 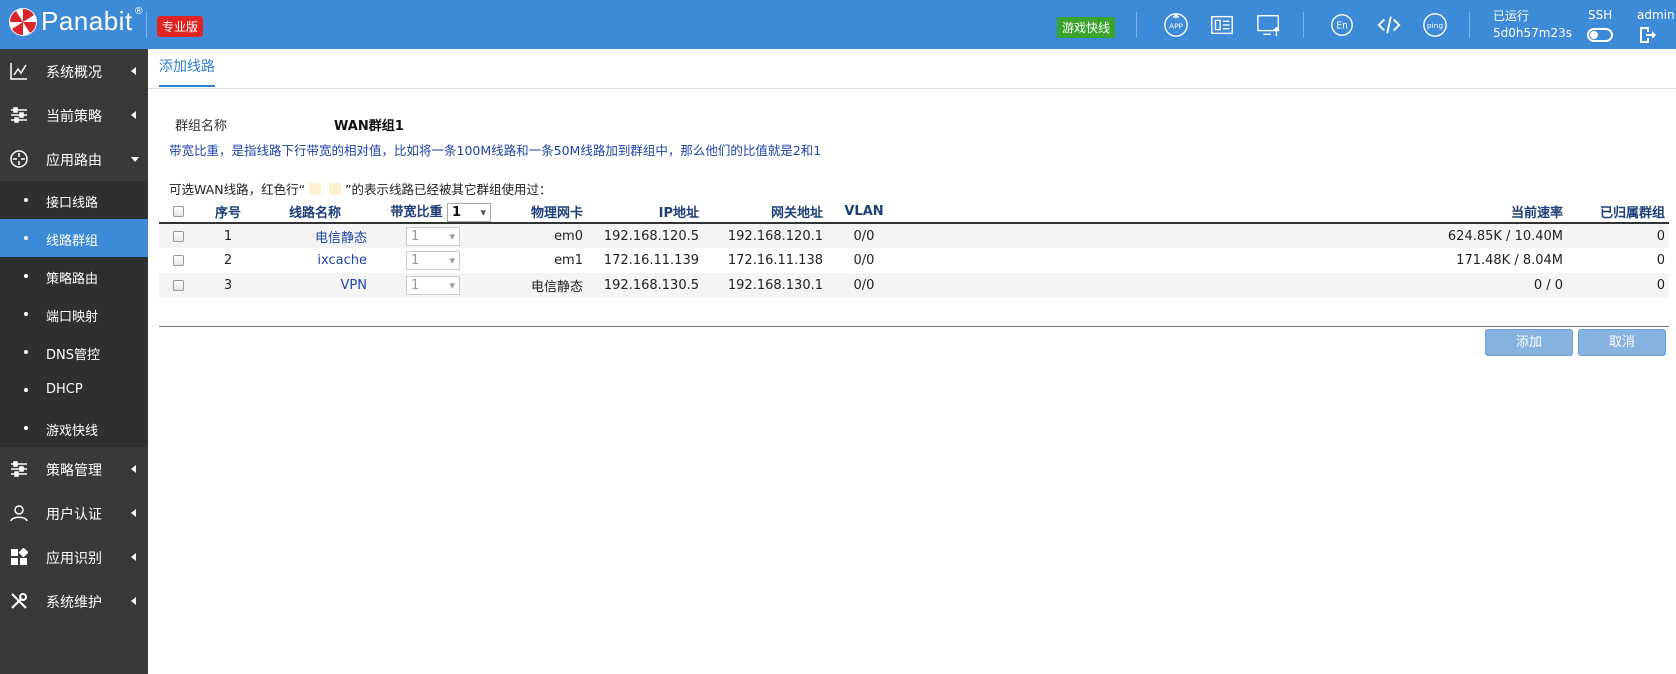 I want to click on uptime-label: 已运行, so click(x=1511, y=16).